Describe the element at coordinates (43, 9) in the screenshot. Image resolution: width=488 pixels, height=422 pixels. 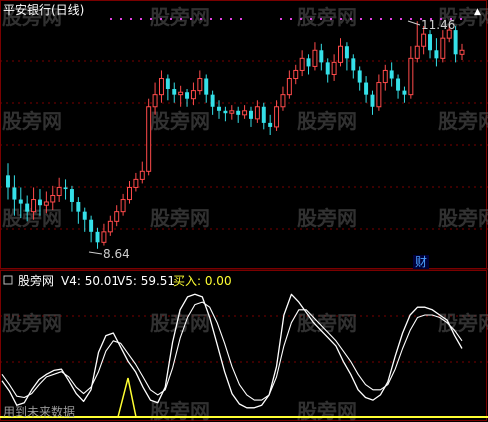
I see `main-chart-title: 平安银行(日线)` at that location.